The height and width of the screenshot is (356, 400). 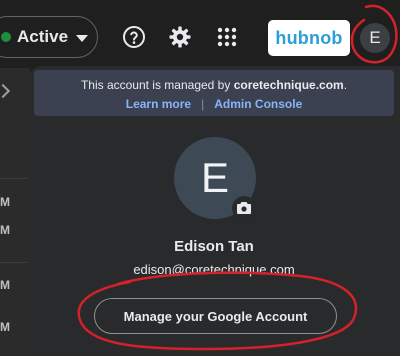 I want to click on account-avatar-button: E, so click(x=375, y=38).